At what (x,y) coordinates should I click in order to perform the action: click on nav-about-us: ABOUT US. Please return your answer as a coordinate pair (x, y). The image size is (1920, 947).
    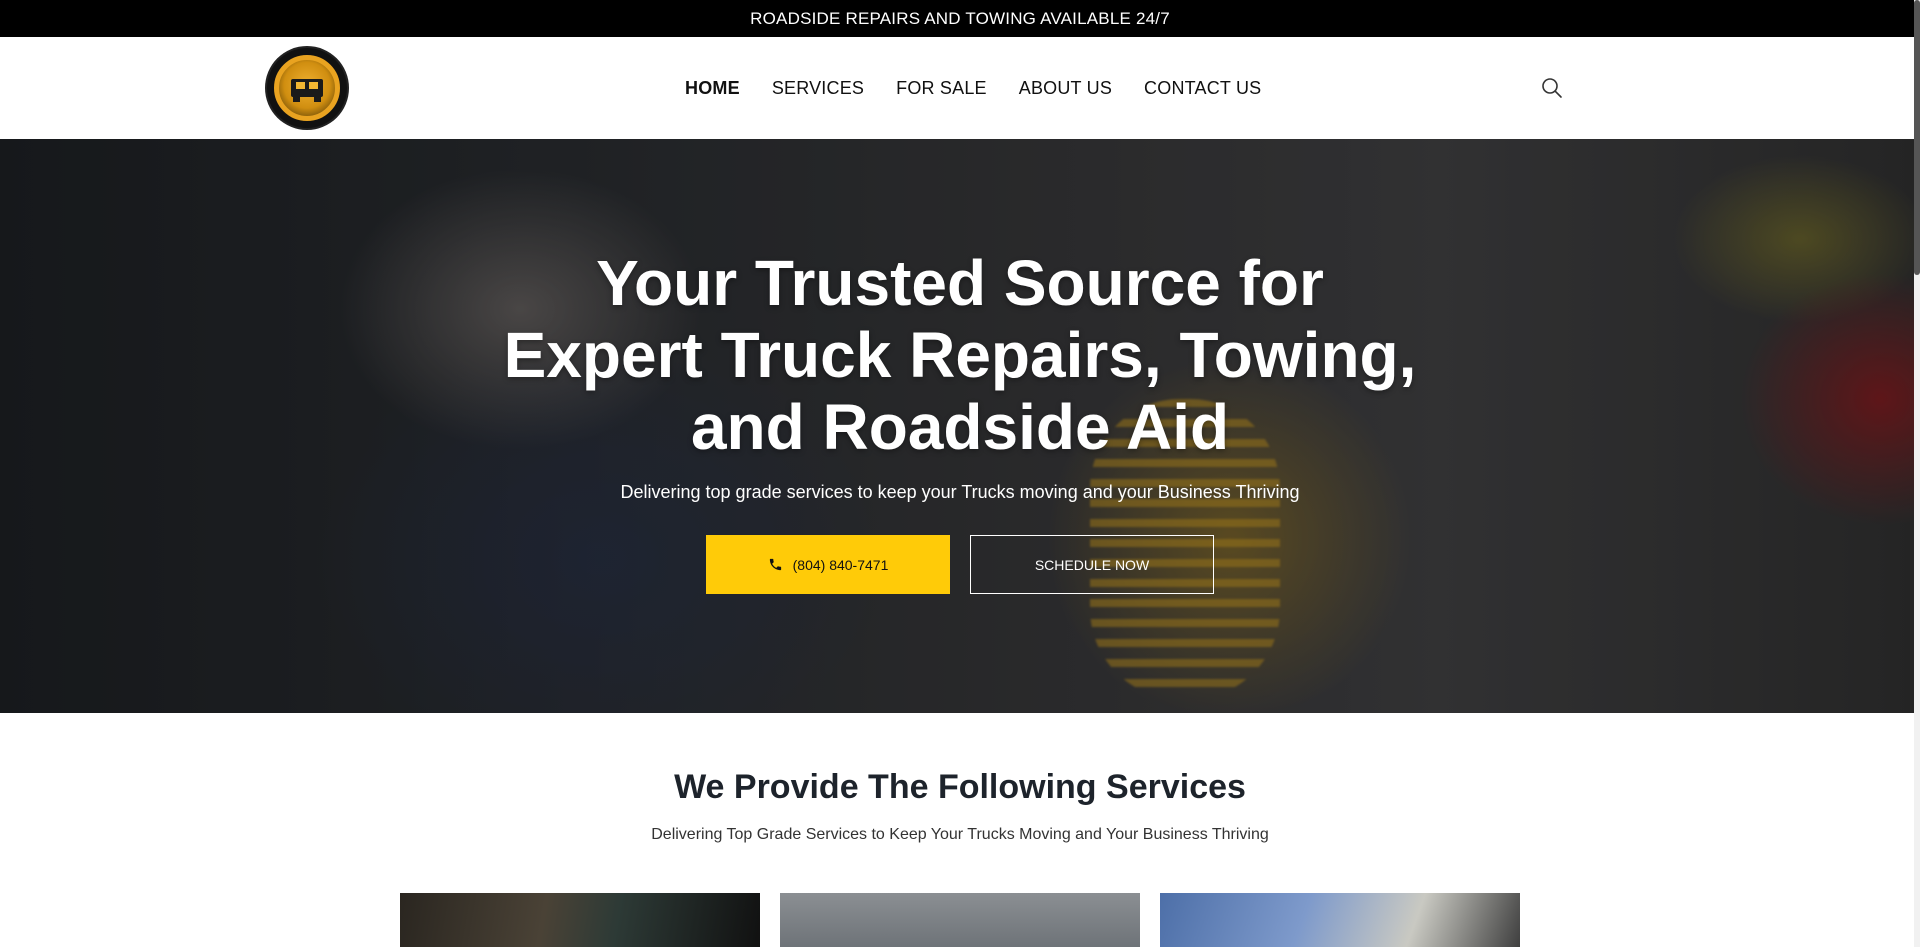
    Looking at the image, I should click on (1065, 88).